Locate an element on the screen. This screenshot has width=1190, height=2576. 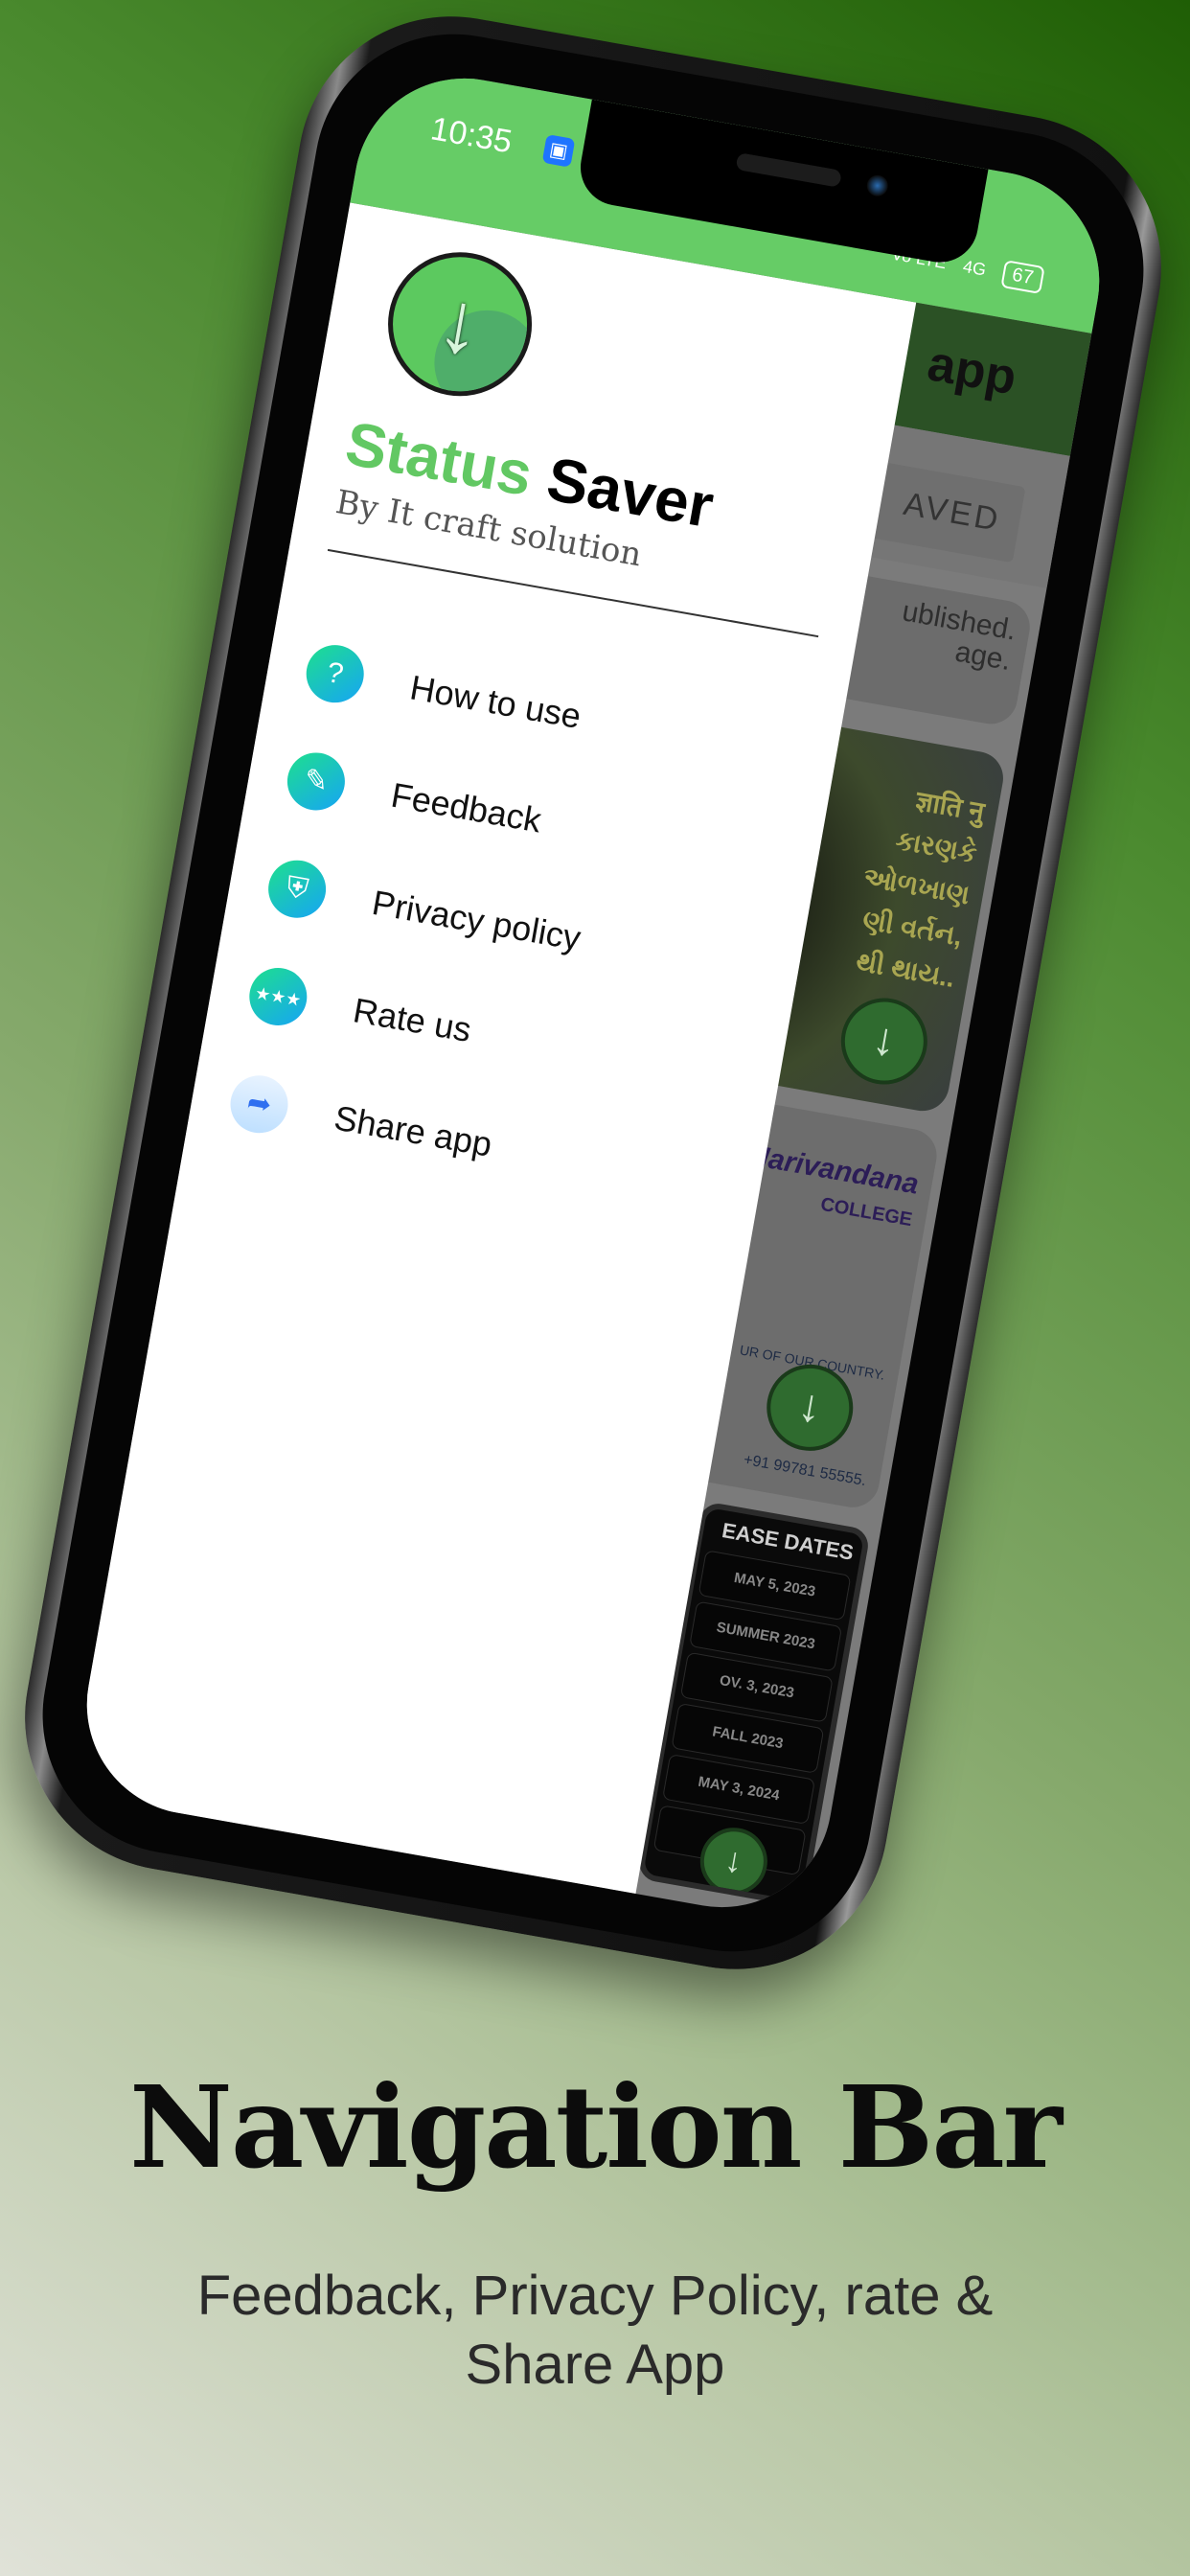
user-stars-icon: ★★★ is located at coordinates (278, 996).